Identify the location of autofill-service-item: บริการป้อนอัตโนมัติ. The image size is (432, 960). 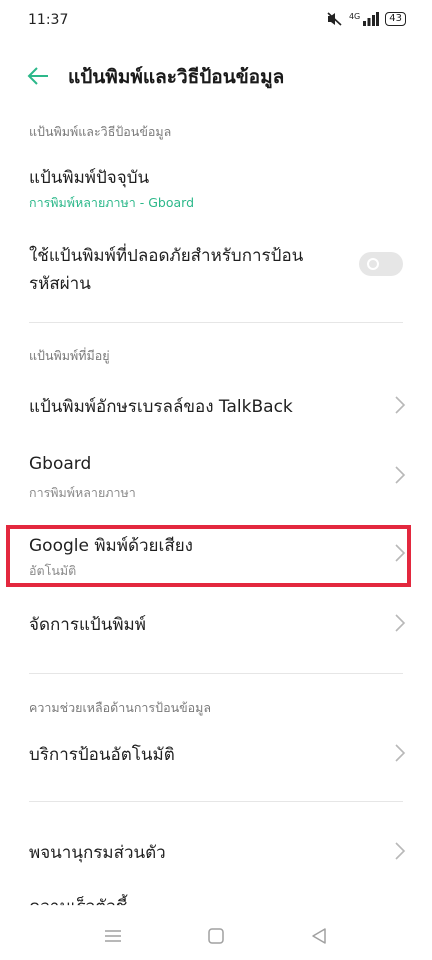
(216, 753).